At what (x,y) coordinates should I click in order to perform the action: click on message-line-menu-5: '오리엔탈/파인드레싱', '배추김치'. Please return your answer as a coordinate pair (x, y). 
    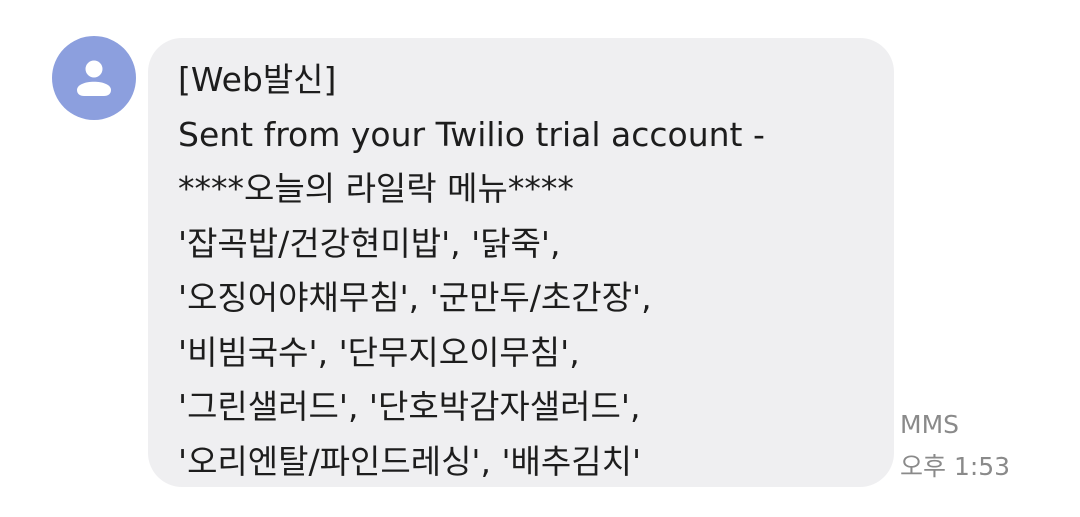
    Looking at the image, I should click on (410, 461).